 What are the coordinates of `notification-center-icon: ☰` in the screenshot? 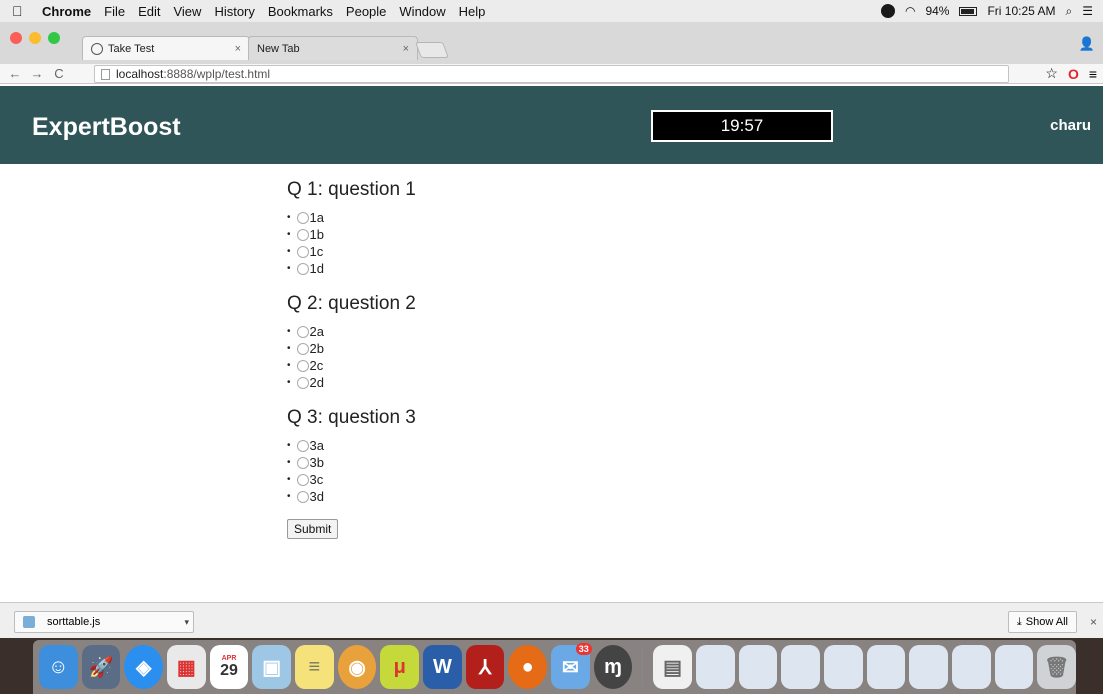 It's located at (1087, 11).